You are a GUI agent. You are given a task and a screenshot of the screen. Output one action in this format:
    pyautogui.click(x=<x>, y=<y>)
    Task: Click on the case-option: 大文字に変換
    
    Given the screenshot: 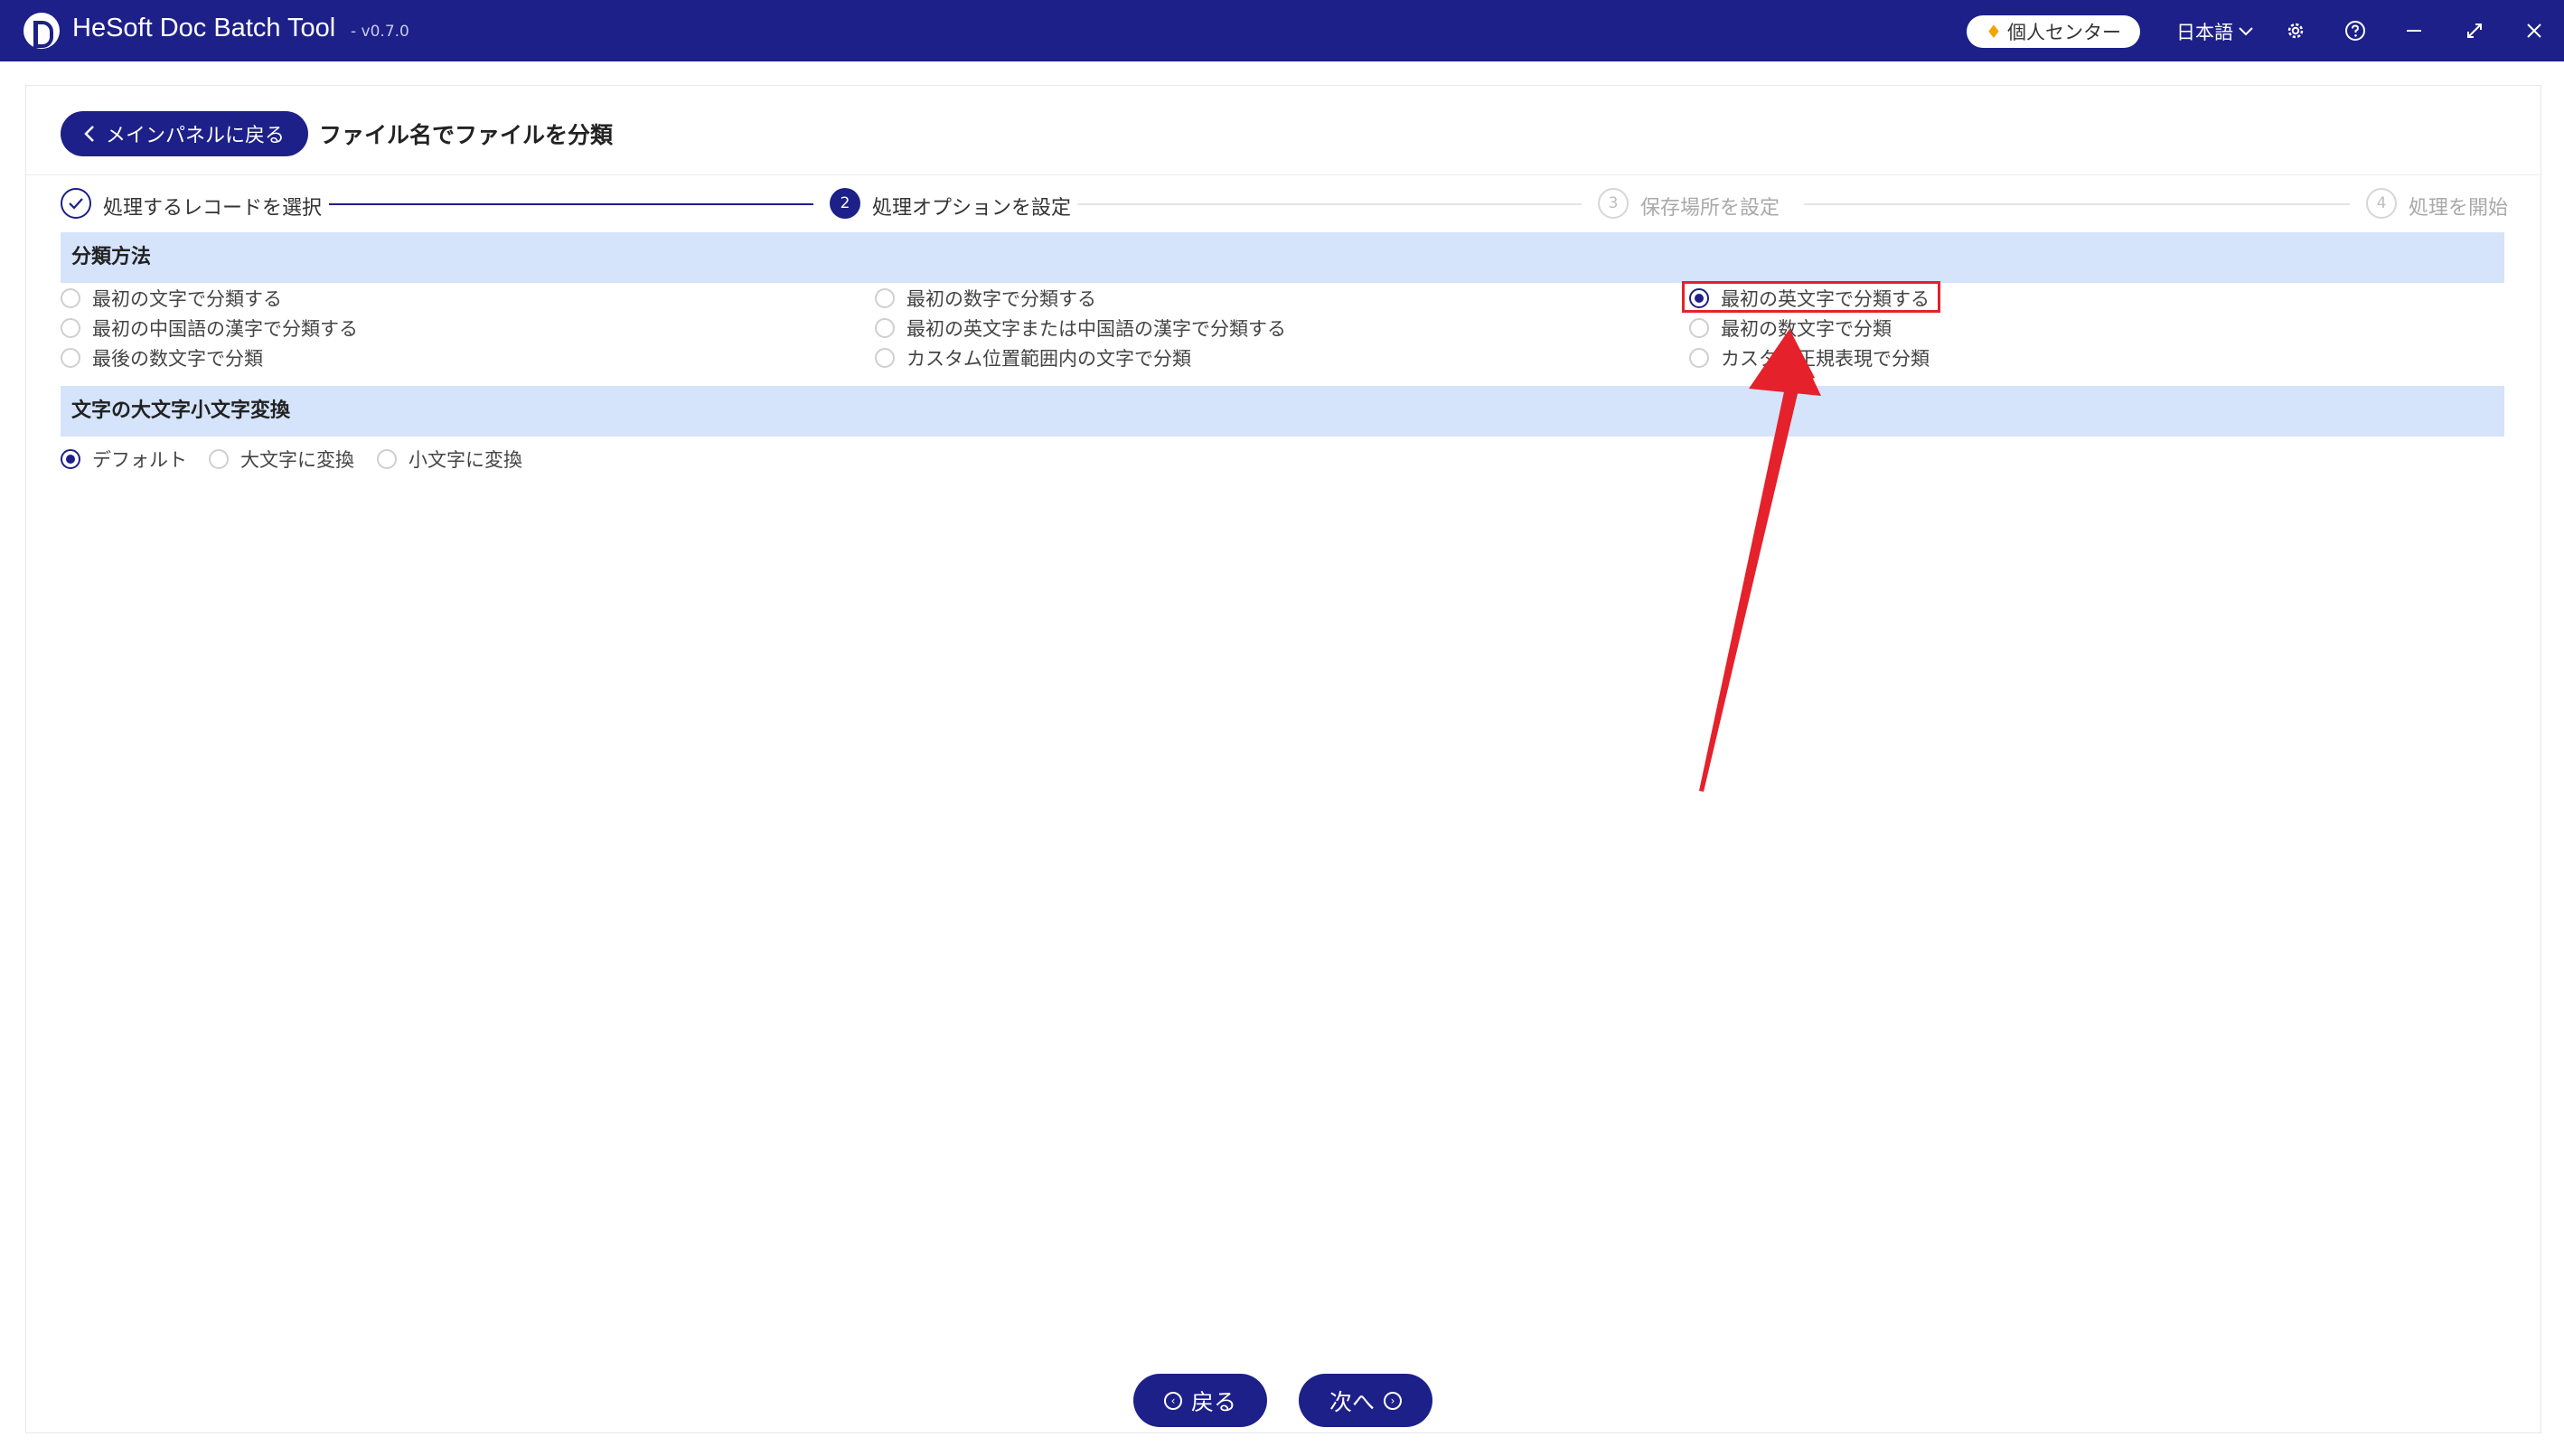 What is the action you would take?
    pyautogui.click(x=281, y=460)
    